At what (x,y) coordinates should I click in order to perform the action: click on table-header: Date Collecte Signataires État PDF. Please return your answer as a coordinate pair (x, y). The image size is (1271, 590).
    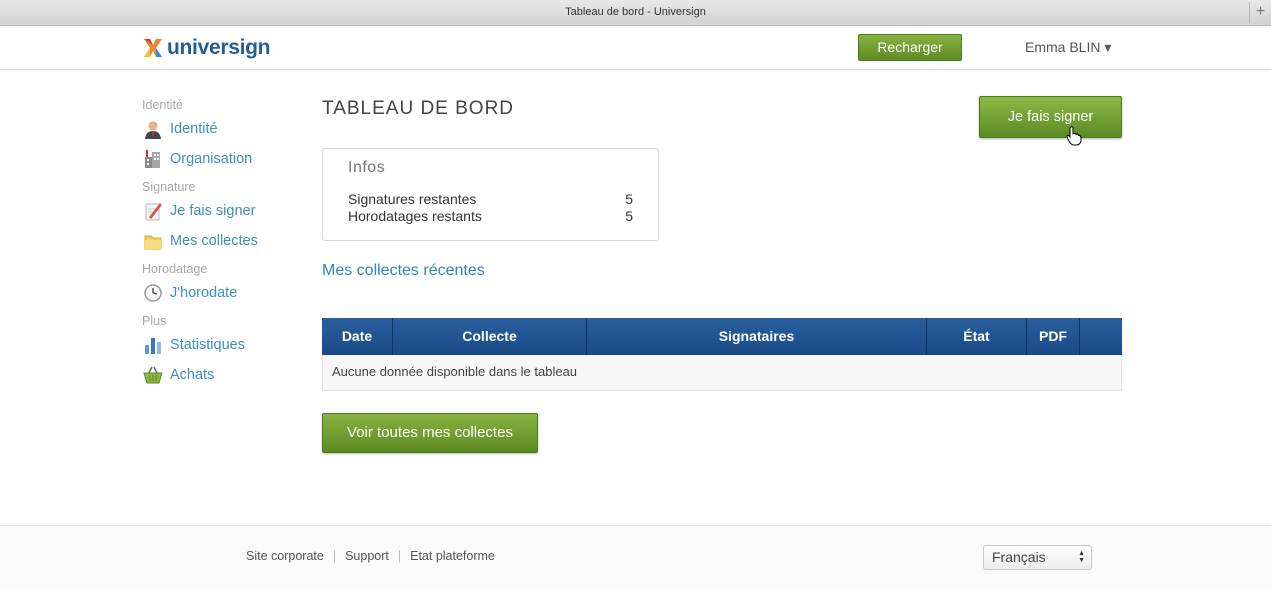
    Looking at the image, I should click on (722, 336).